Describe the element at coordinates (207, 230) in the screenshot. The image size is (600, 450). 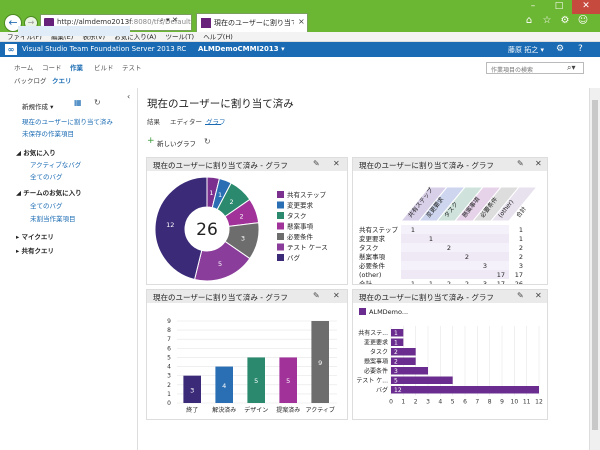
I see `pie-center-total: 26` at that location.